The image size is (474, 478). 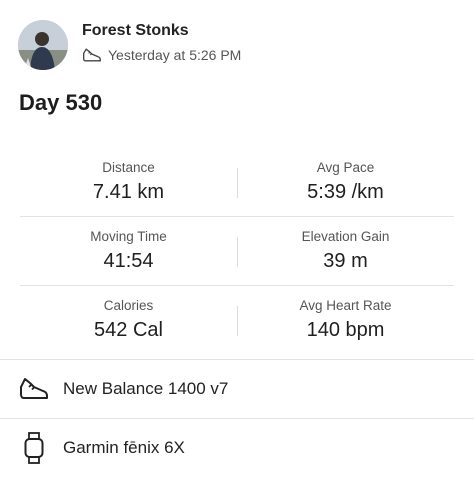 I want to click on stat-label: Distance, so click(x=128, y=167).